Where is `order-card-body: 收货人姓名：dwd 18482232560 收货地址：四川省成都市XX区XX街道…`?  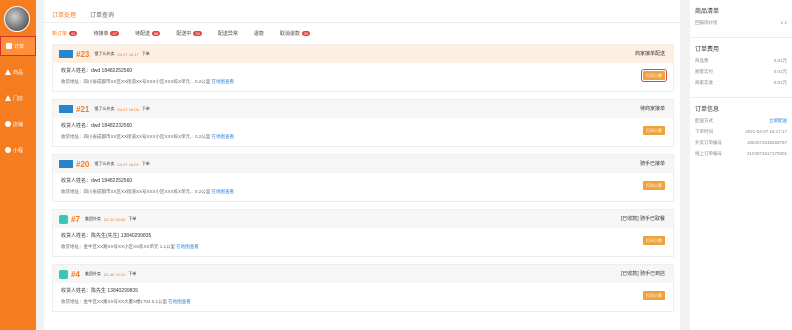
order-card-body: 收货人姓名：dwd 18482232560 收货地址：四川省成都市XX区XX街道… is located at coordinates (363, 131).